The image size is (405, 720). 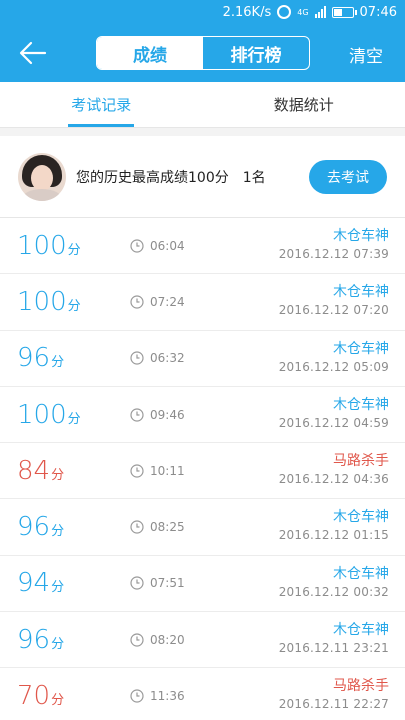 What do you see at coordinates (333, 704) in the screenshot?
I see `record-datetime: 2016.12.11 22:27` at bounding box center [333, 704].